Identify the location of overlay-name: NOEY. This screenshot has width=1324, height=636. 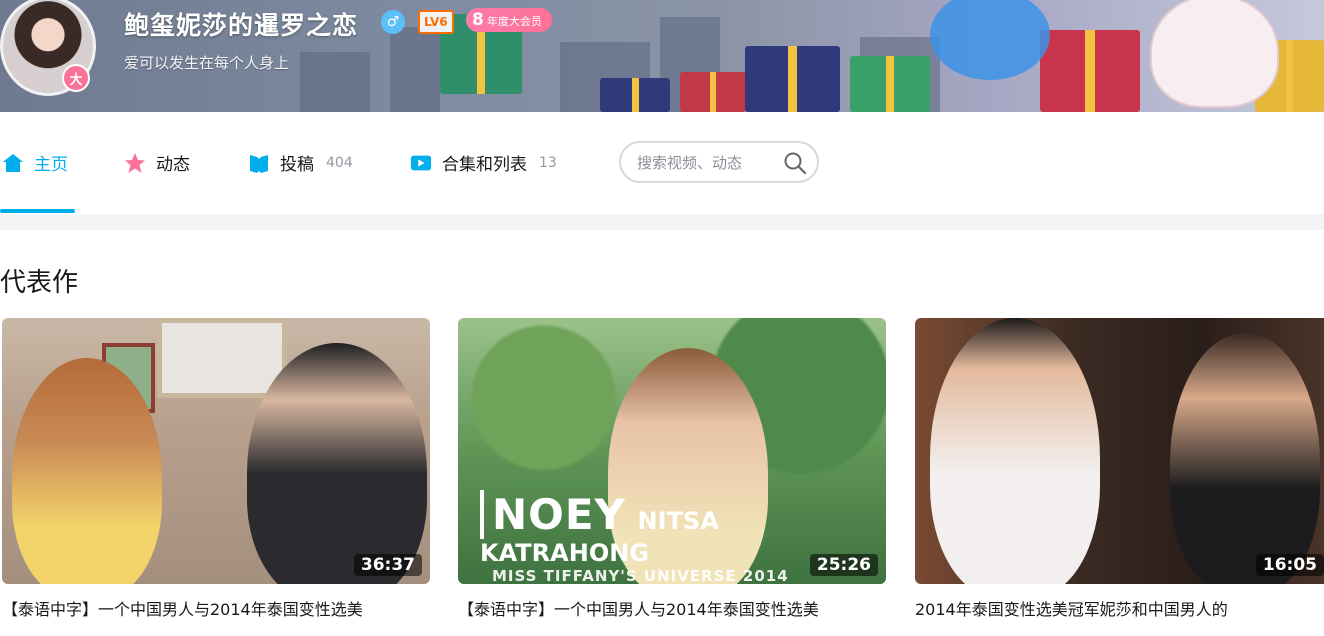
(553, 514).